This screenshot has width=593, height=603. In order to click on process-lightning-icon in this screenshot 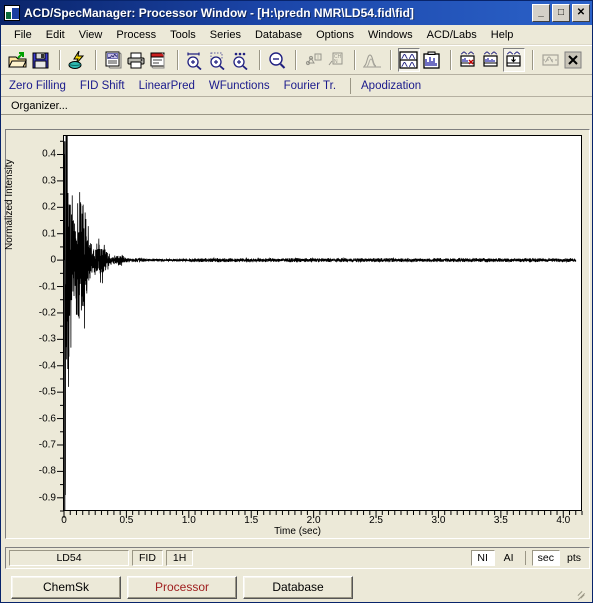, I will do `click(77, 60)`.